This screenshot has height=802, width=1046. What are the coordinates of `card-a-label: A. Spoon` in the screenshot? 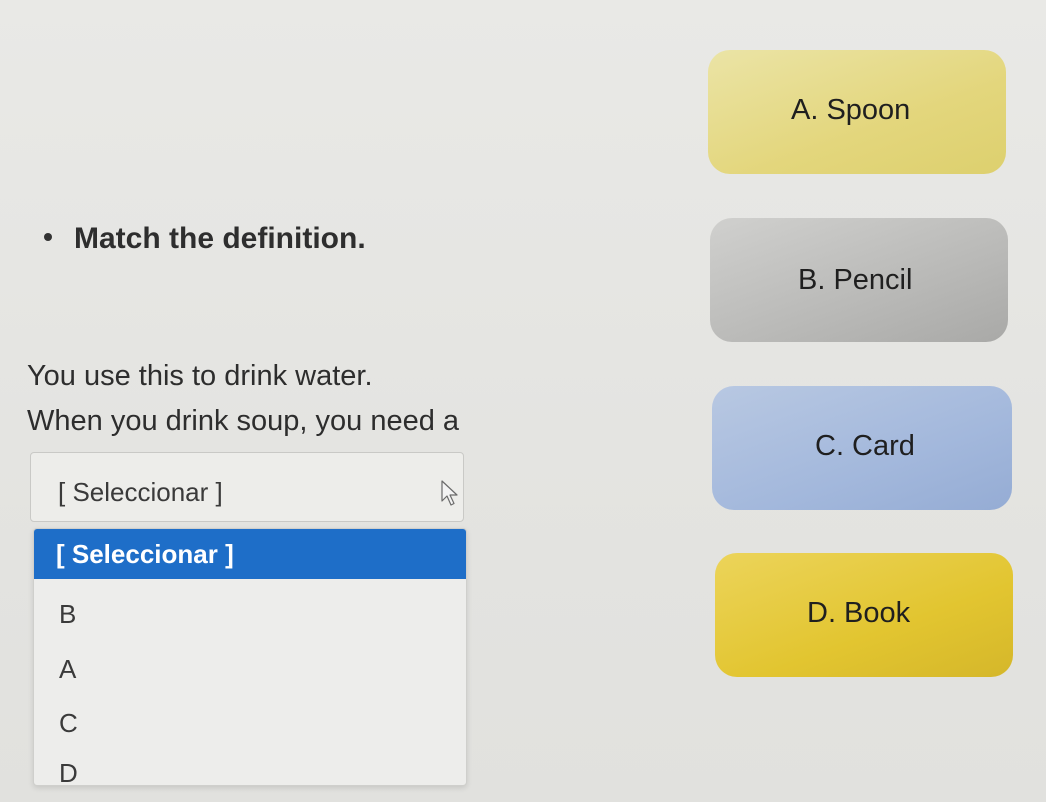 It's located at (851, 110).